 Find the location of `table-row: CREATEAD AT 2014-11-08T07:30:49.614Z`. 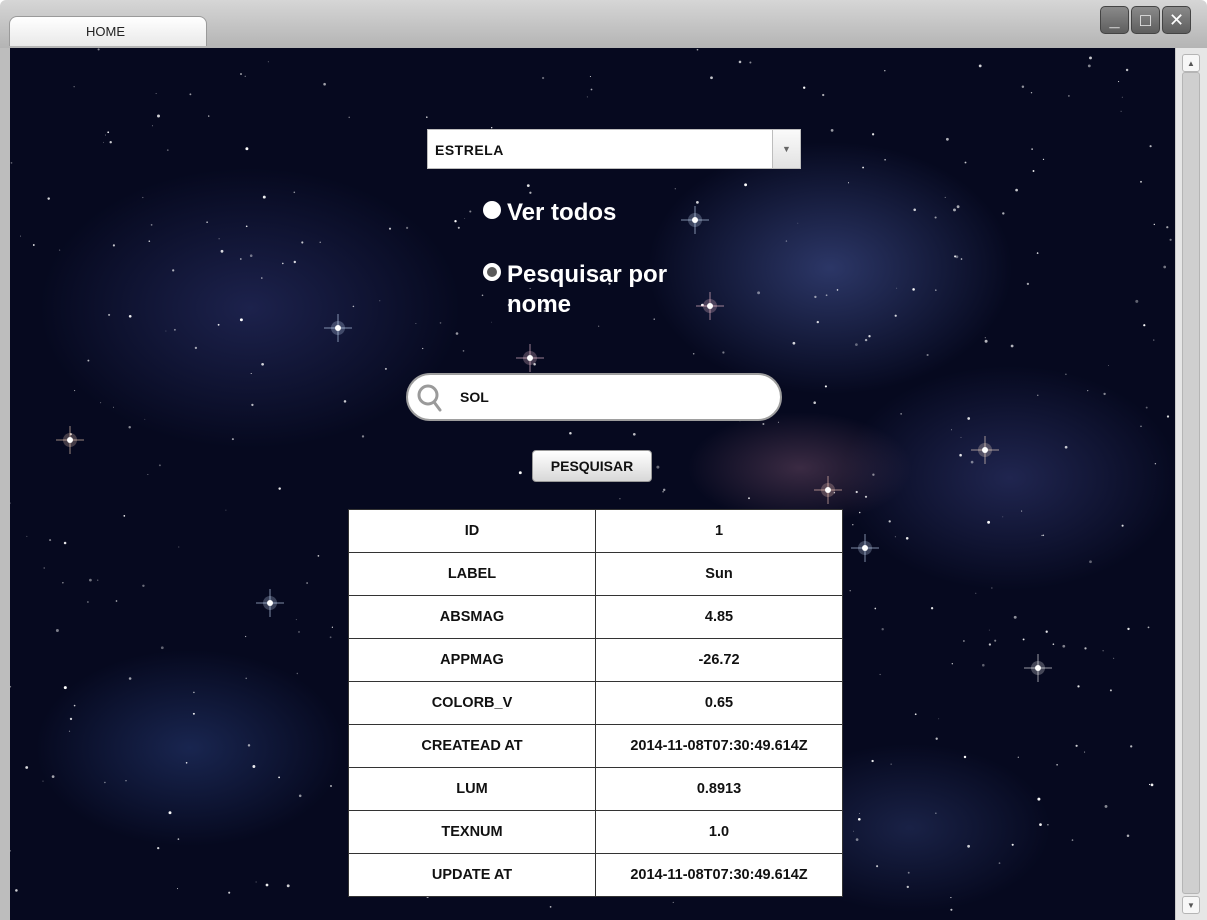

table-row: CREATEAD AT 2014-11-08T07:30:49.614Z is located at coordinates (595, 746).